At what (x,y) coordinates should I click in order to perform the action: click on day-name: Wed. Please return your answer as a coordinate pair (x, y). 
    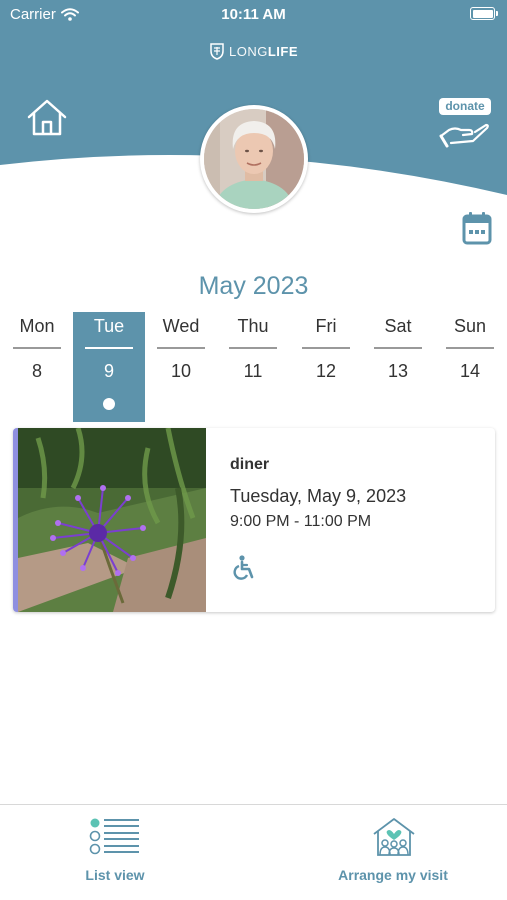
    Looking at the image, I should click on (181, 326).